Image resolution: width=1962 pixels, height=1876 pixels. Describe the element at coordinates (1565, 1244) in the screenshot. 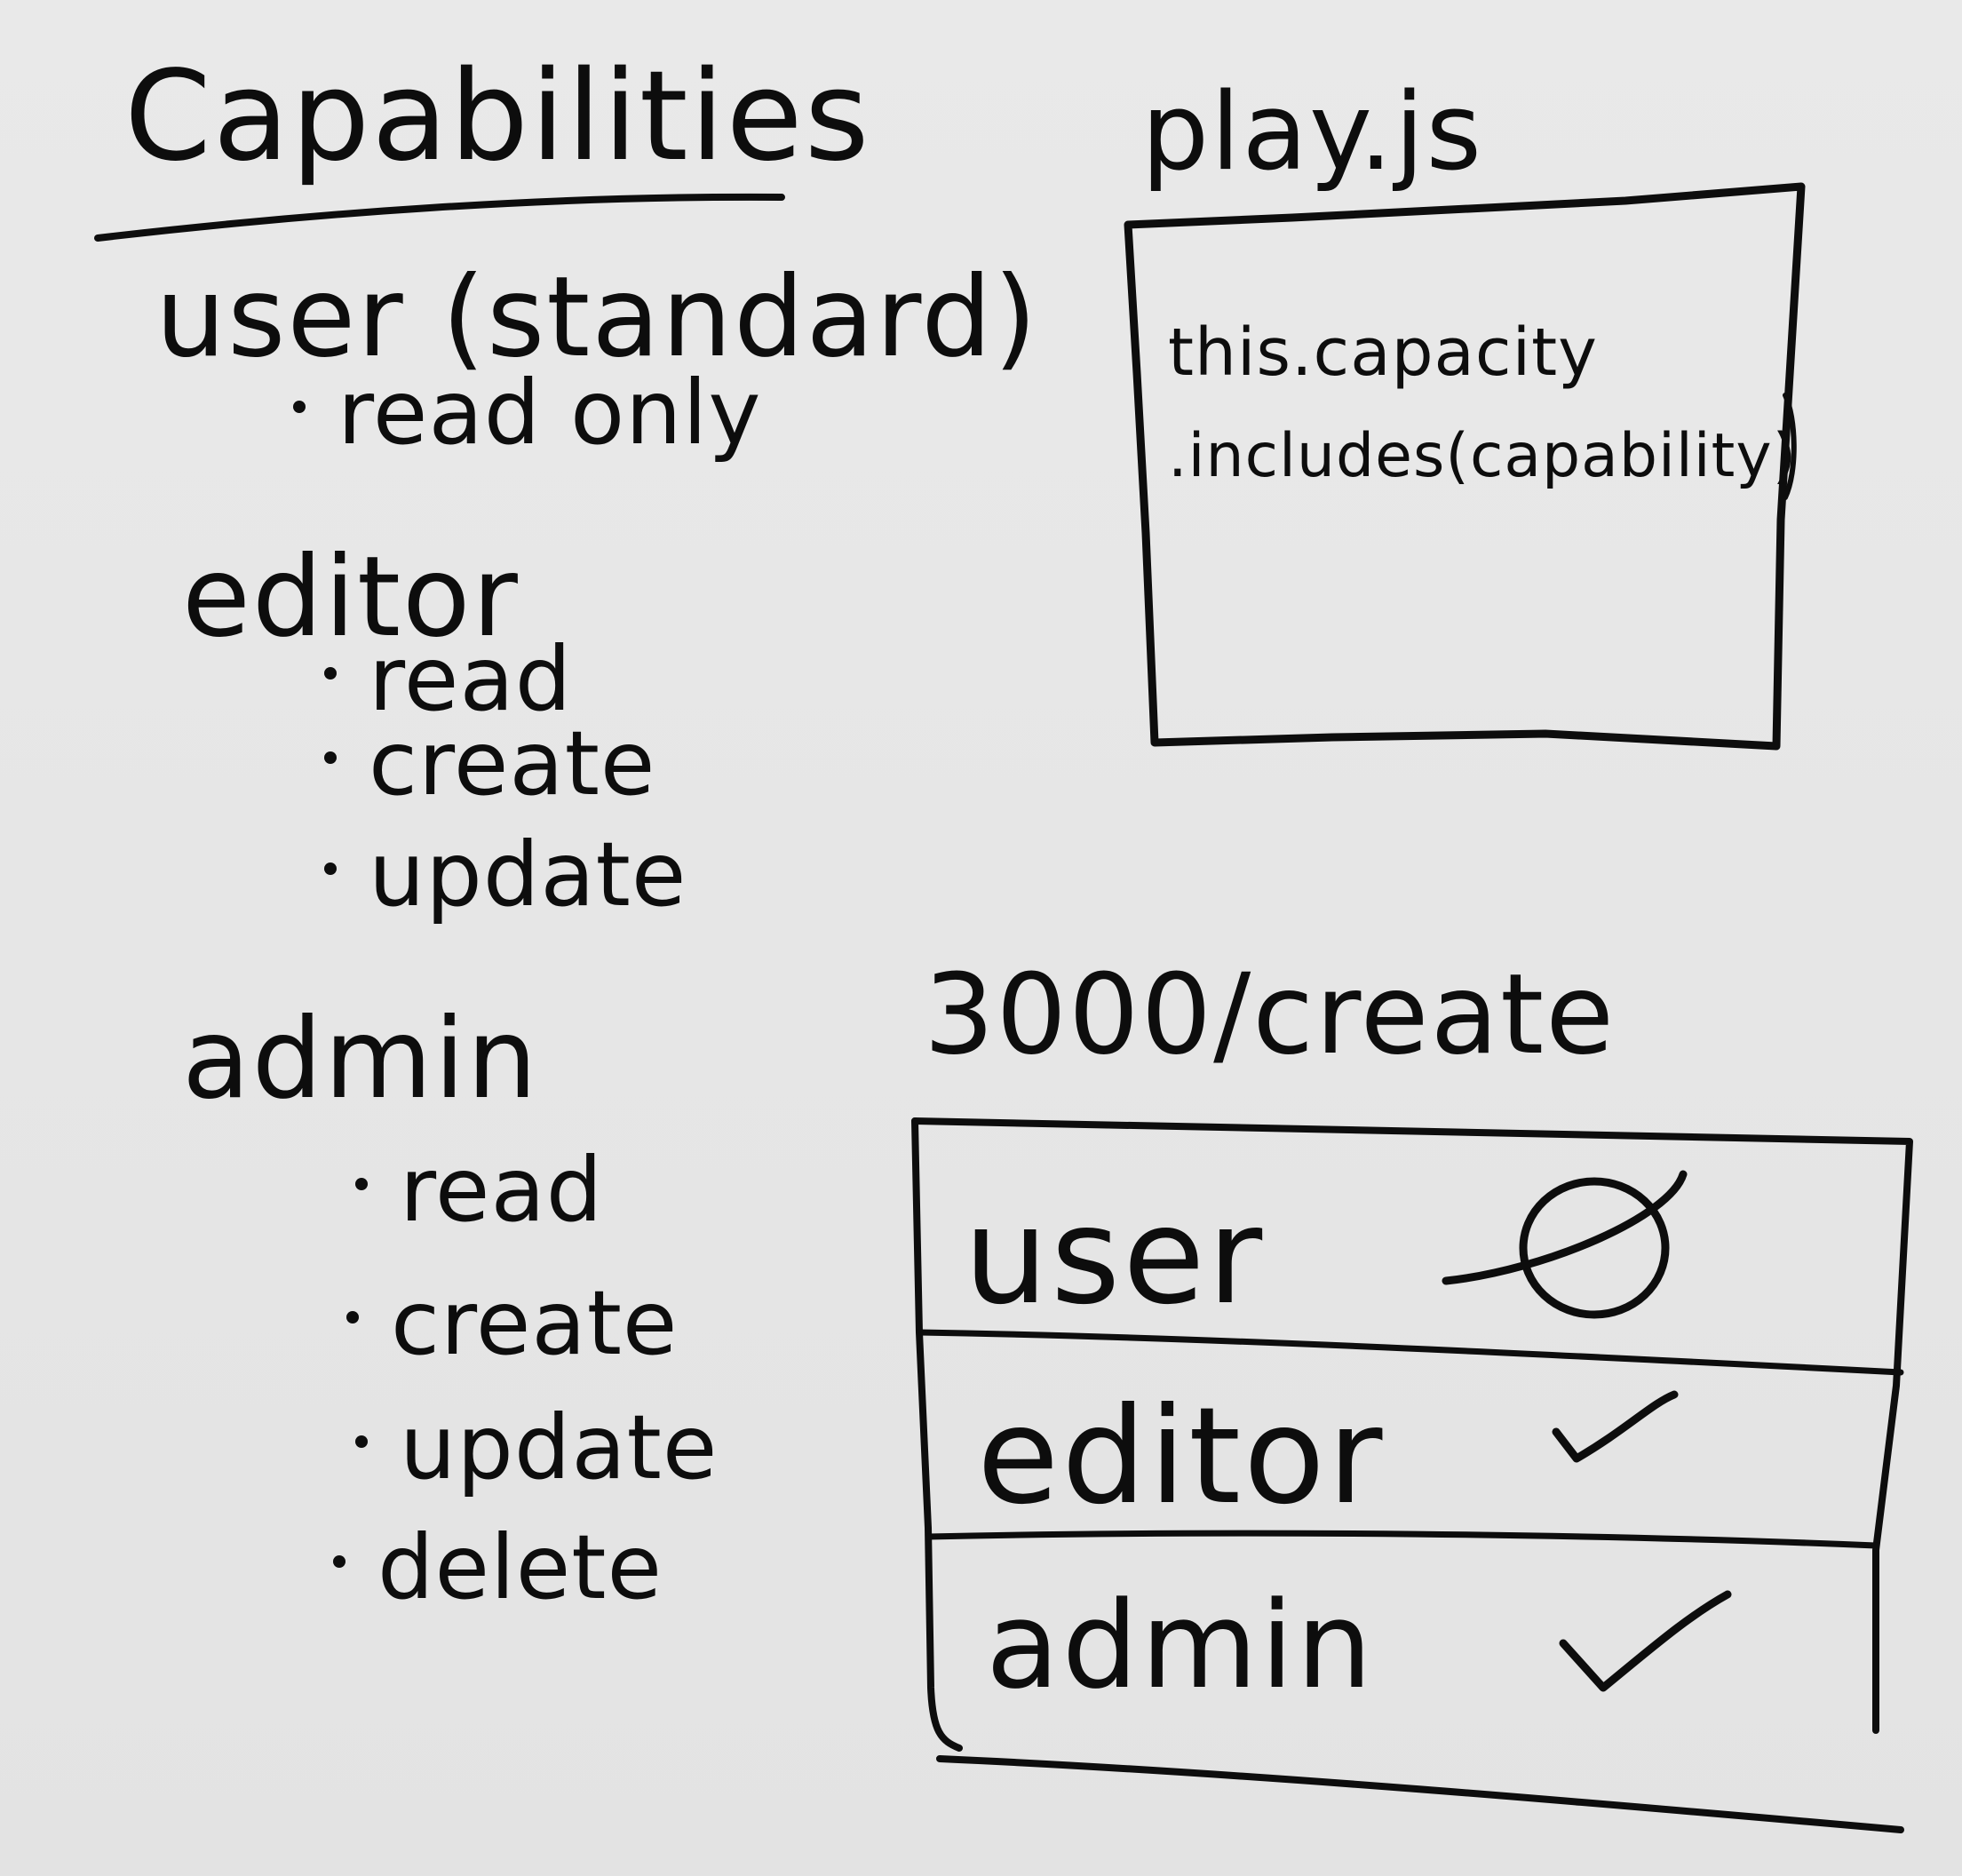

I see `null-circle-icon` at that location.